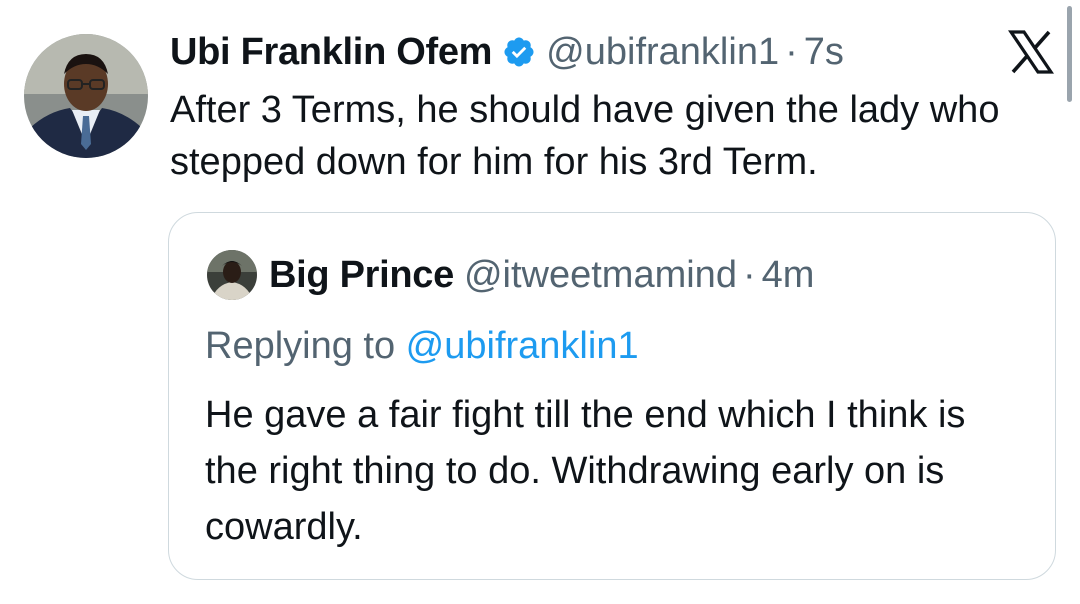 The width and height of the screenshot is (1080, 604). I want to click on scrollbar, so click(1069, 54).